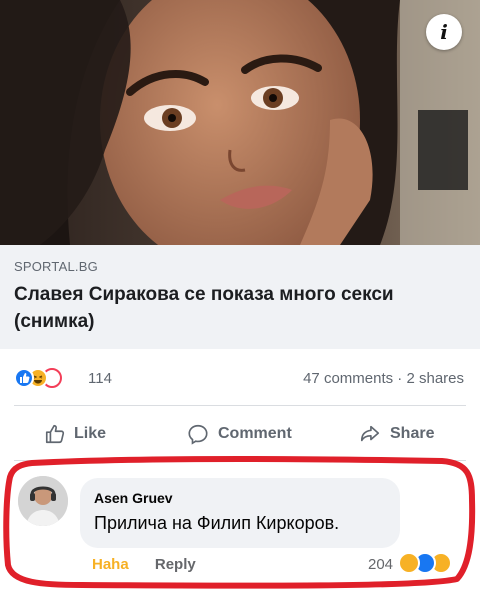 The width and height of the screenshot is (480, 600). Describe the element at coordinates (444, 32) in the screenshot. I see `info-icon: i` at that location.